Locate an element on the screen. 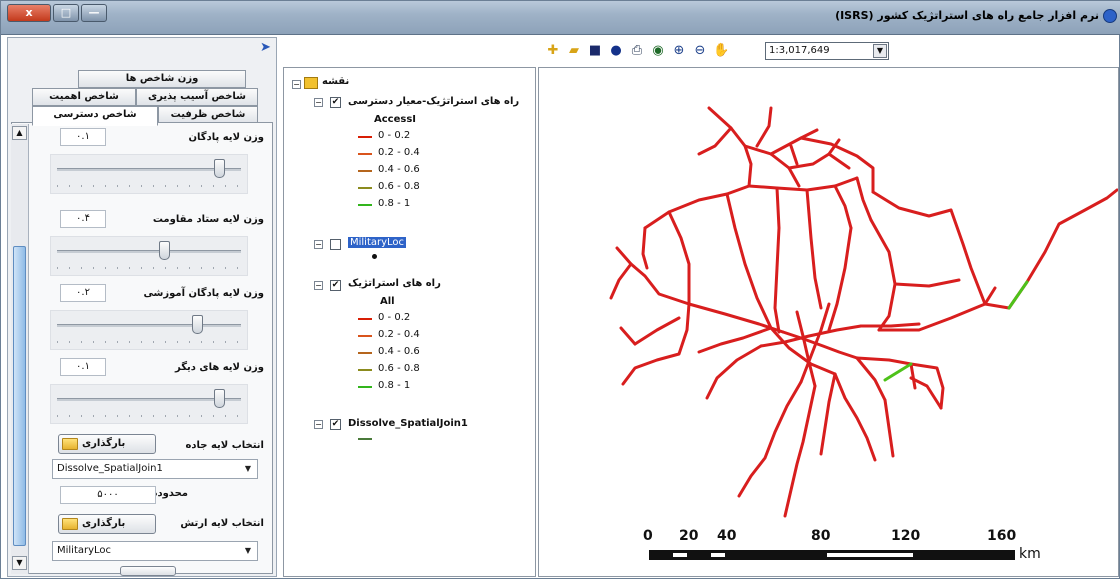 This screenshot has height=579, width=1120. layer-name: راه های استراتژیک is located at coordinates (394, 283).